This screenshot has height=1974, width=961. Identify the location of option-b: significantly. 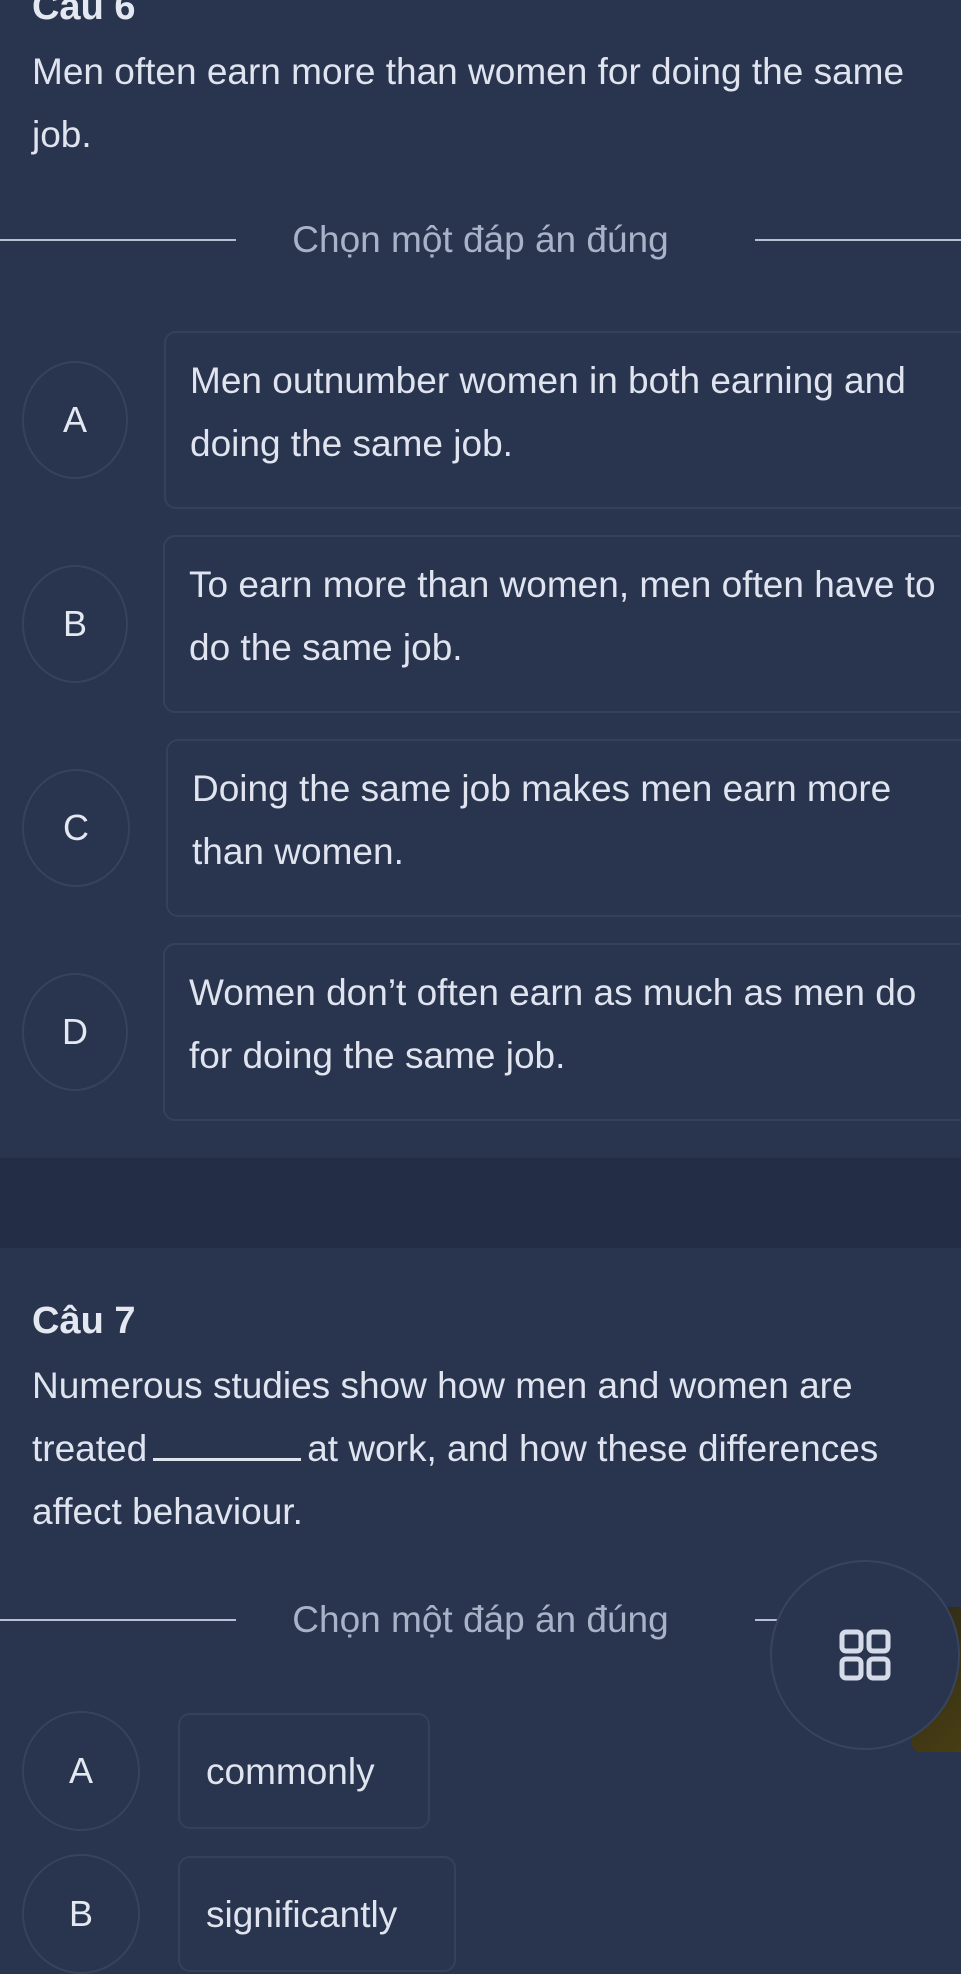
(317, 1914).